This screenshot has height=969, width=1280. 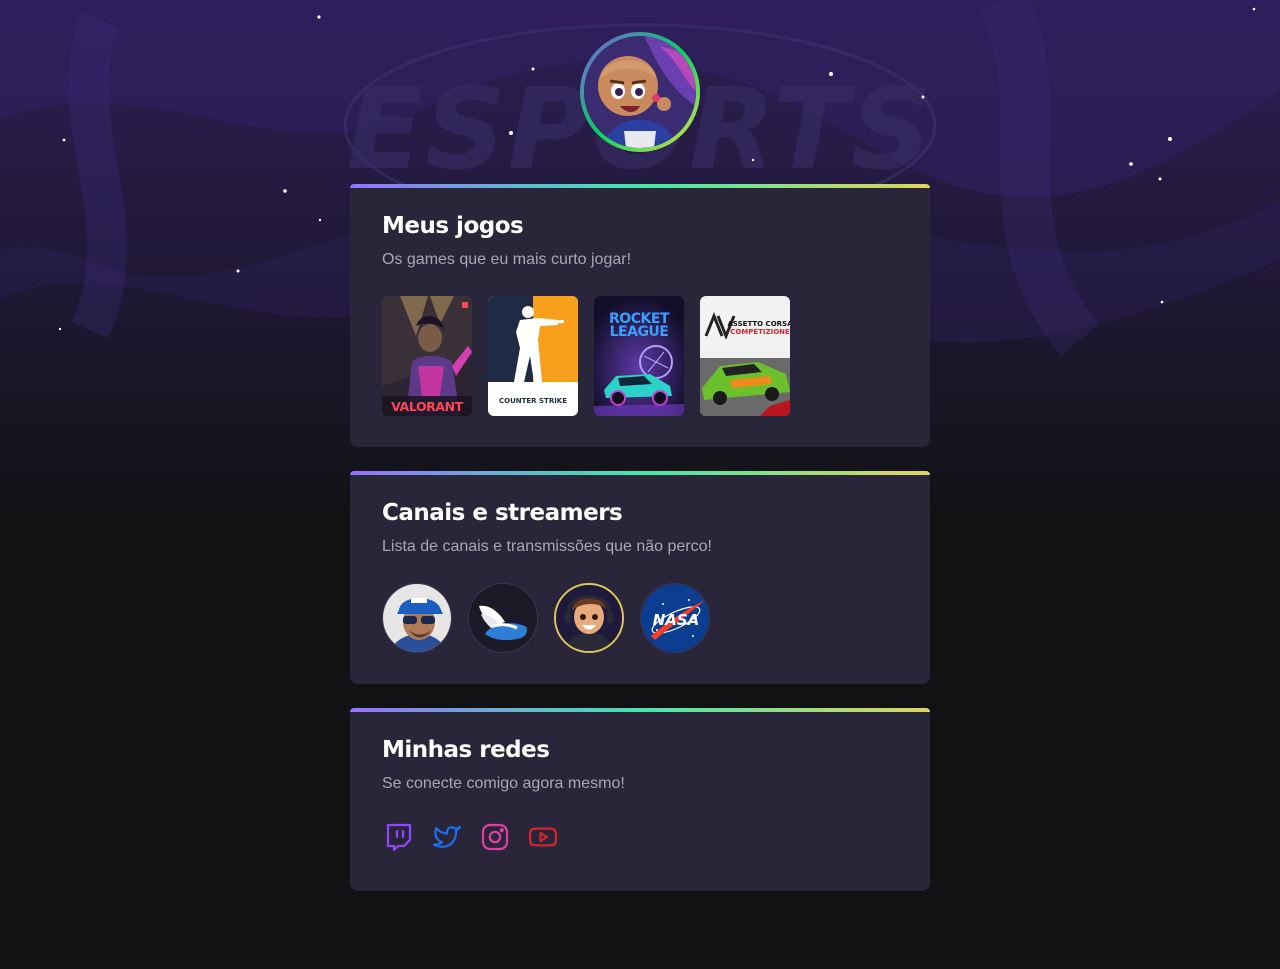 I want to click on channel-nasa: NASA, so click(x=675, y=618).